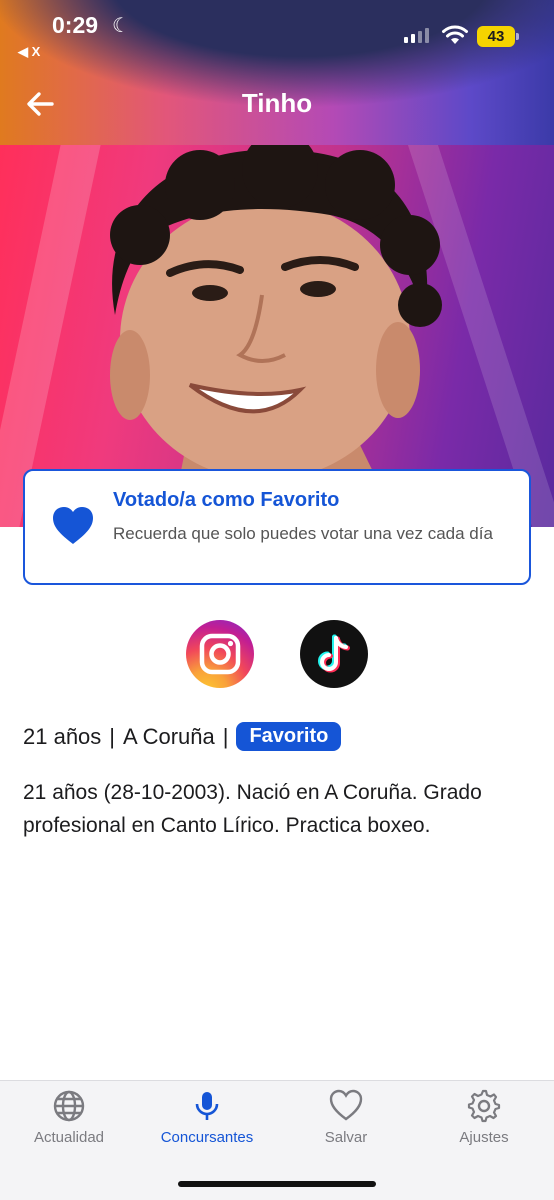 The image size is (554, 1200). I want to click on gear-icon, so click(484, 1106).